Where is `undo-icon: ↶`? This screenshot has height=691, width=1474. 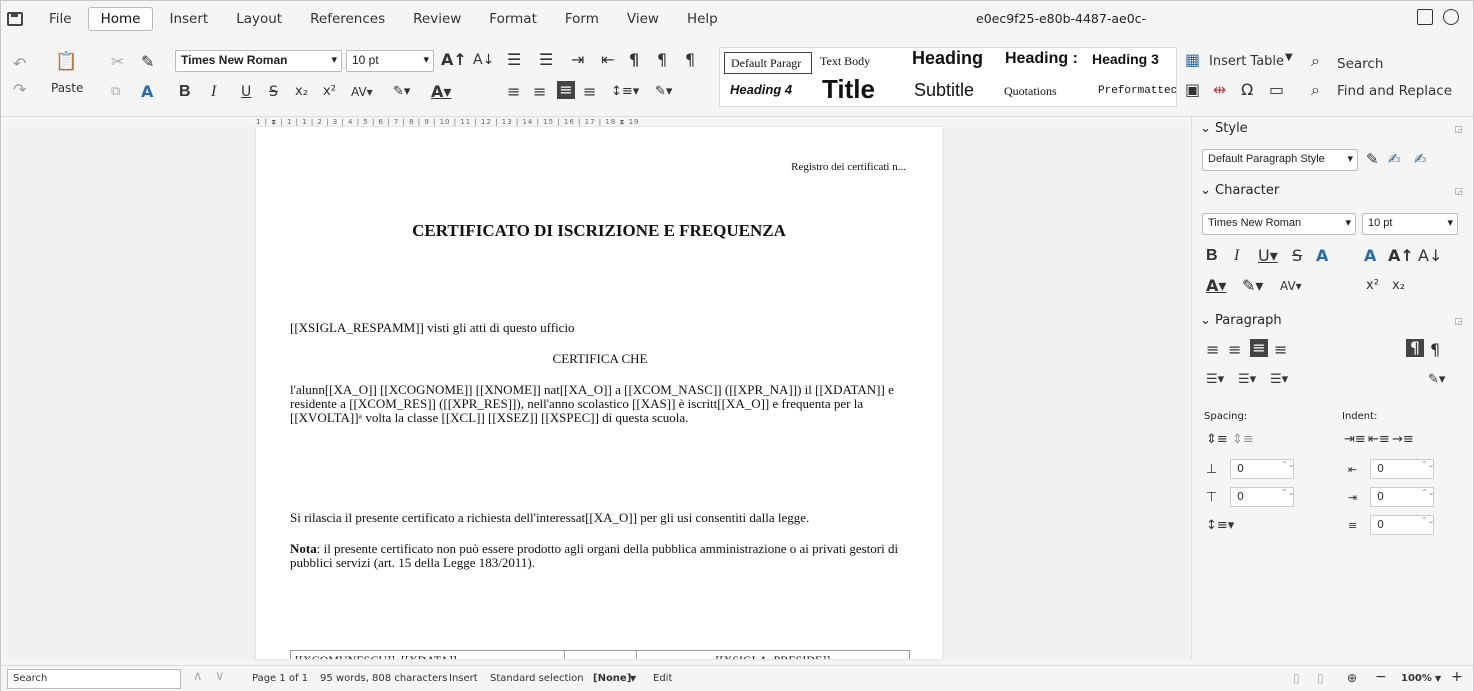
undo-icon: ↶ is located at coordinates (19, 64).